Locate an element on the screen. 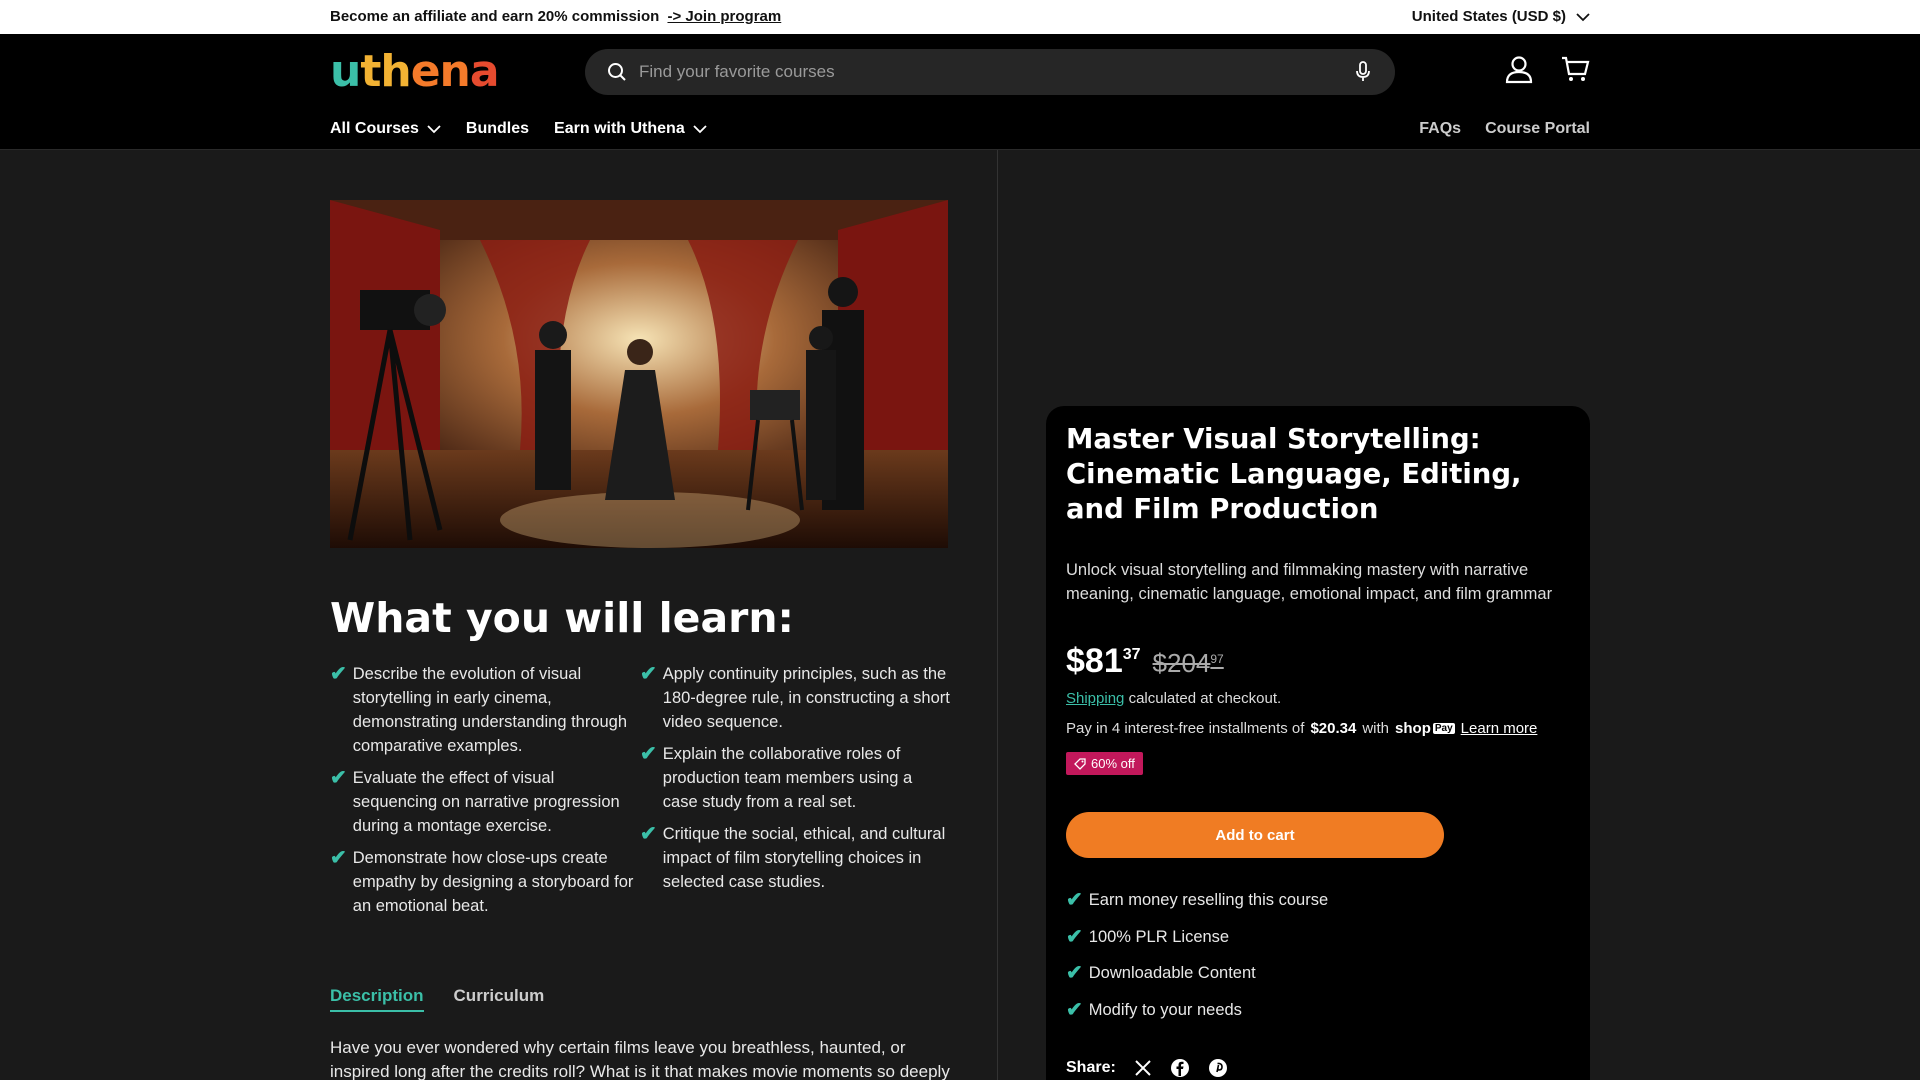 This screenshot has width=1920, height=1080. discount-text: 60% off is located at coordinates (1113, 763).